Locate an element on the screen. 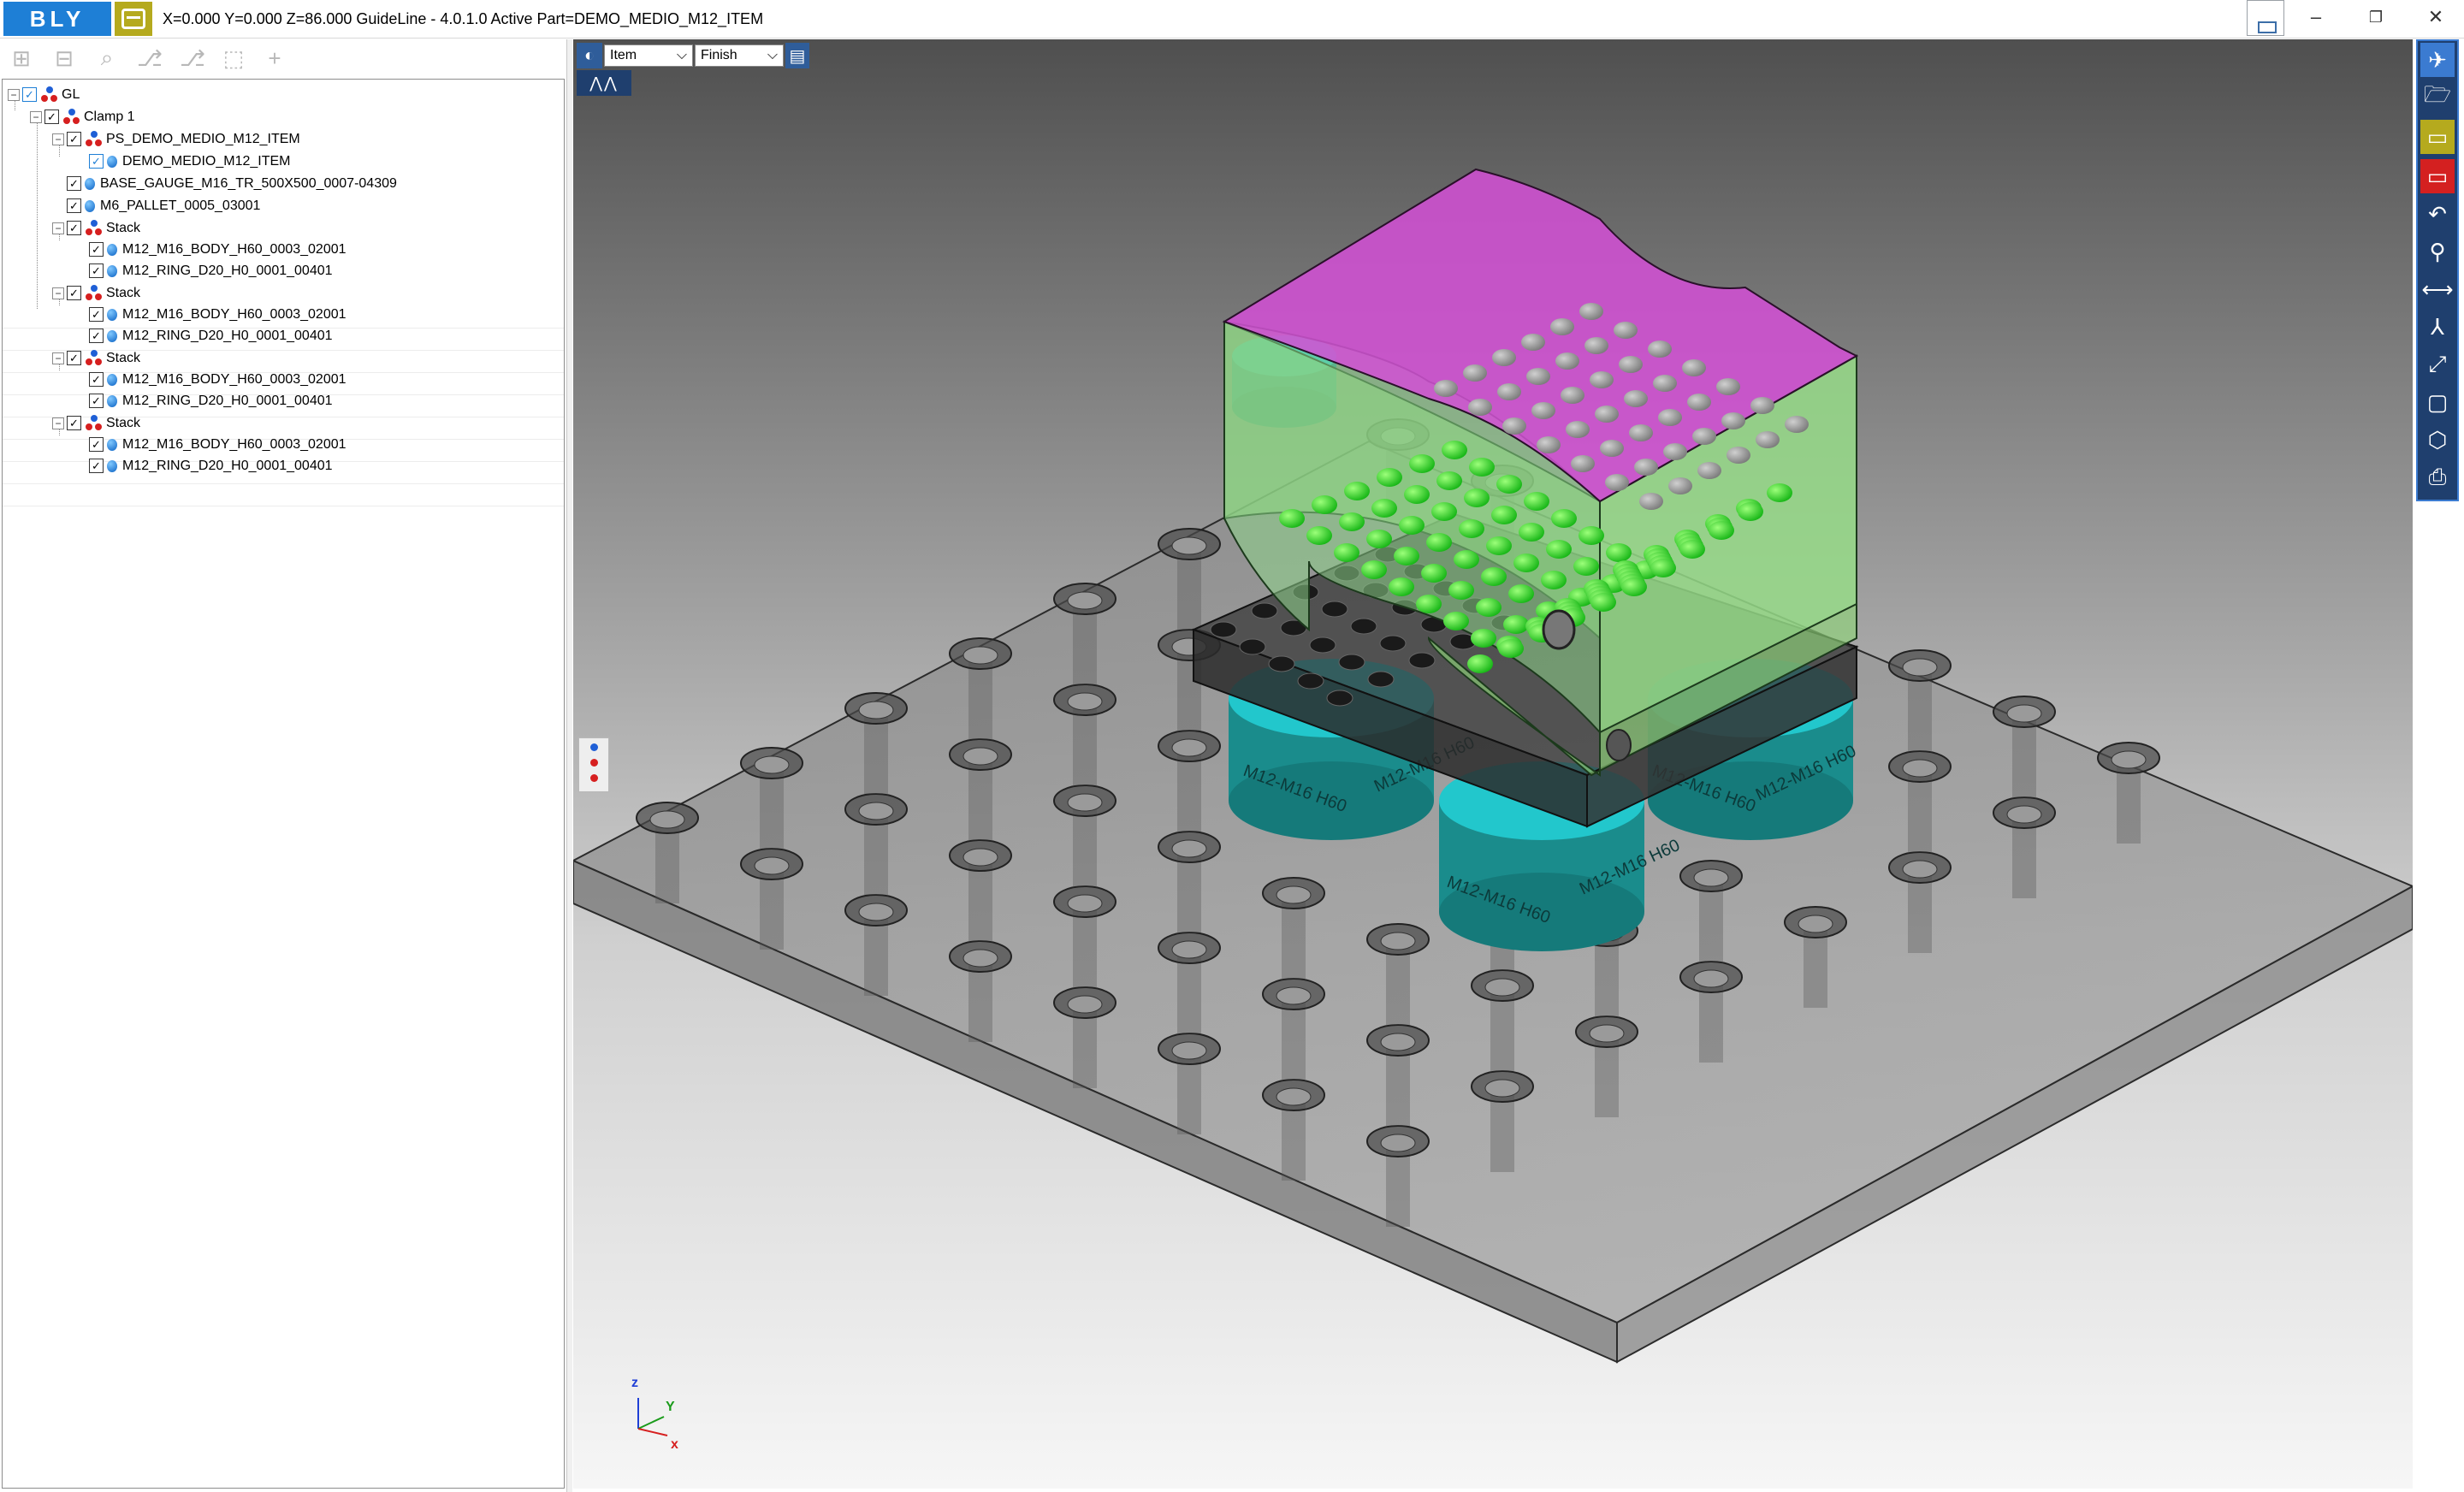 The width and height of the screenshot is (2464, 1492). open-folder-icon: 🗁 is located at coordinates (2437, 97).